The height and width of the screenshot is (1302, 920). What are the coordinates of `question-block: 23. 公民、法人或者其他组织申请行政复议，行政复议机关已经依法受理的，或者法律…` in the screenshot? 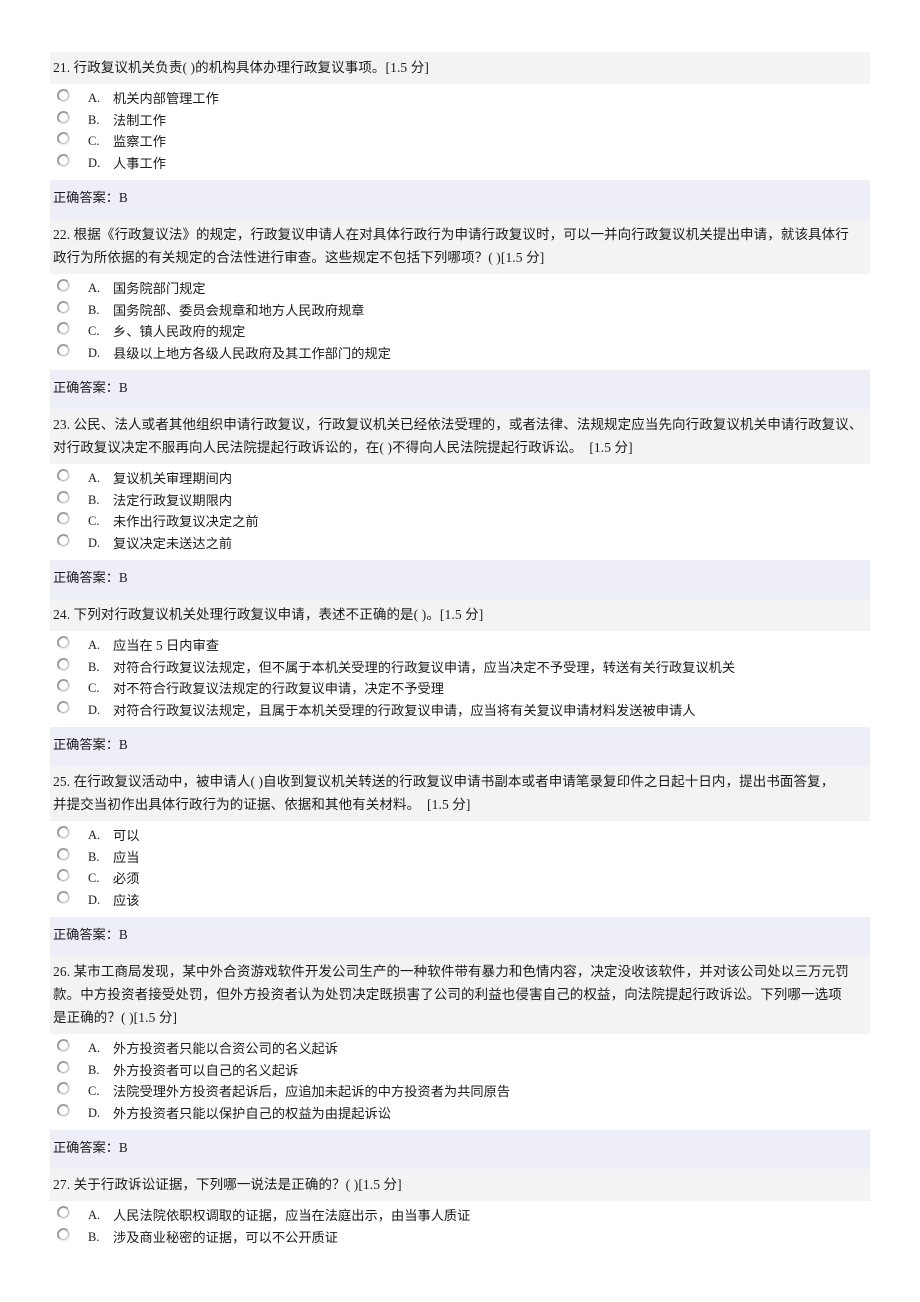 It's located at (460, 504).